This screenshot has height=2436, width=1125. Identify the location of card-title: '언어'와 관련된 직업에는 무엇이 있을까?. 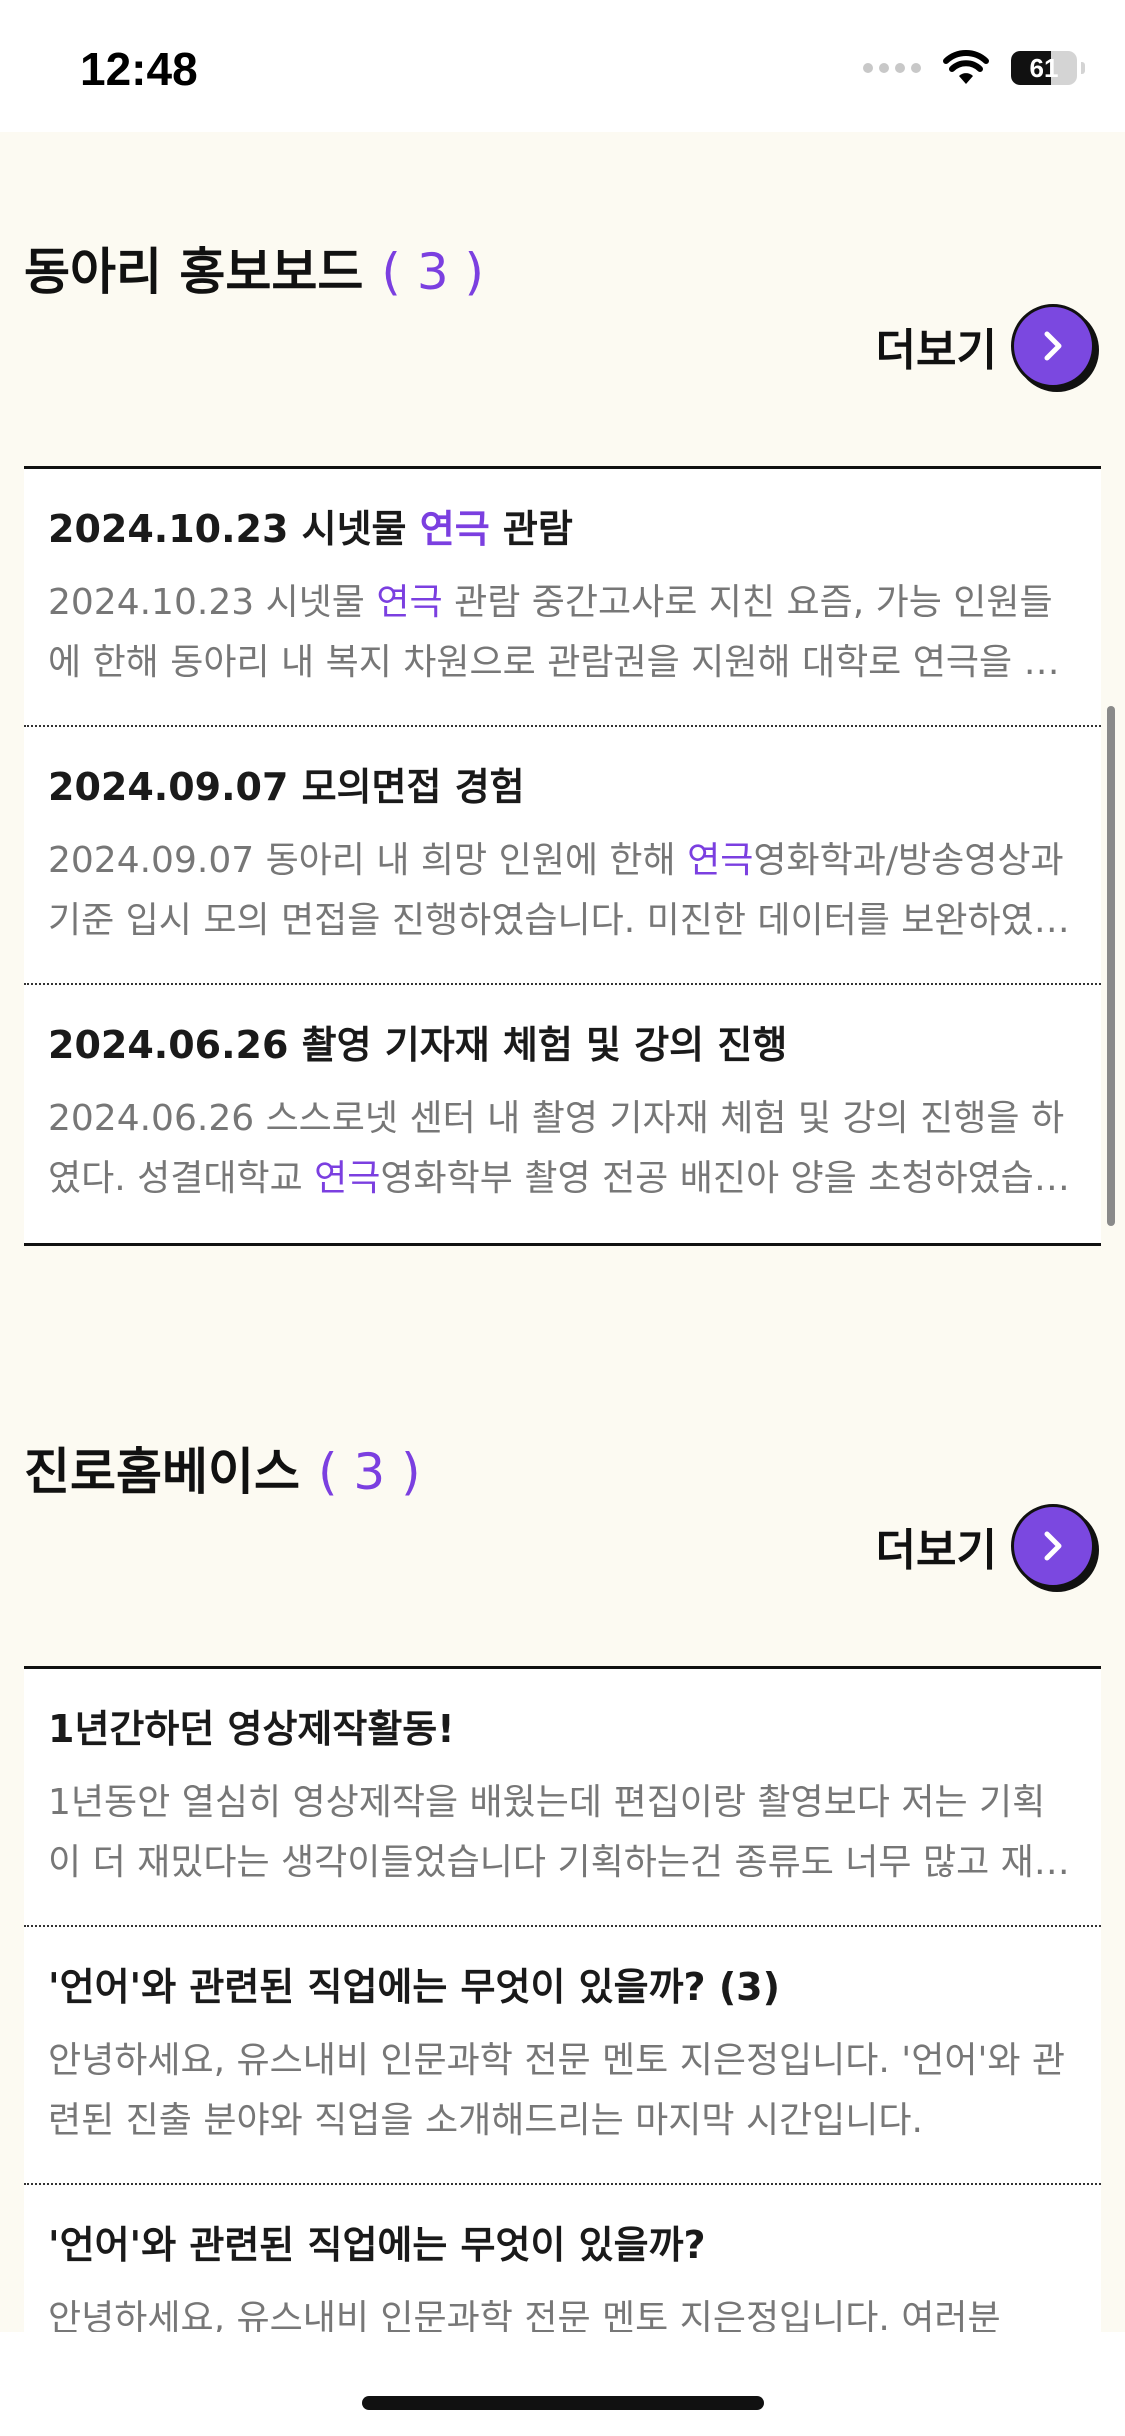
(377, 2245).